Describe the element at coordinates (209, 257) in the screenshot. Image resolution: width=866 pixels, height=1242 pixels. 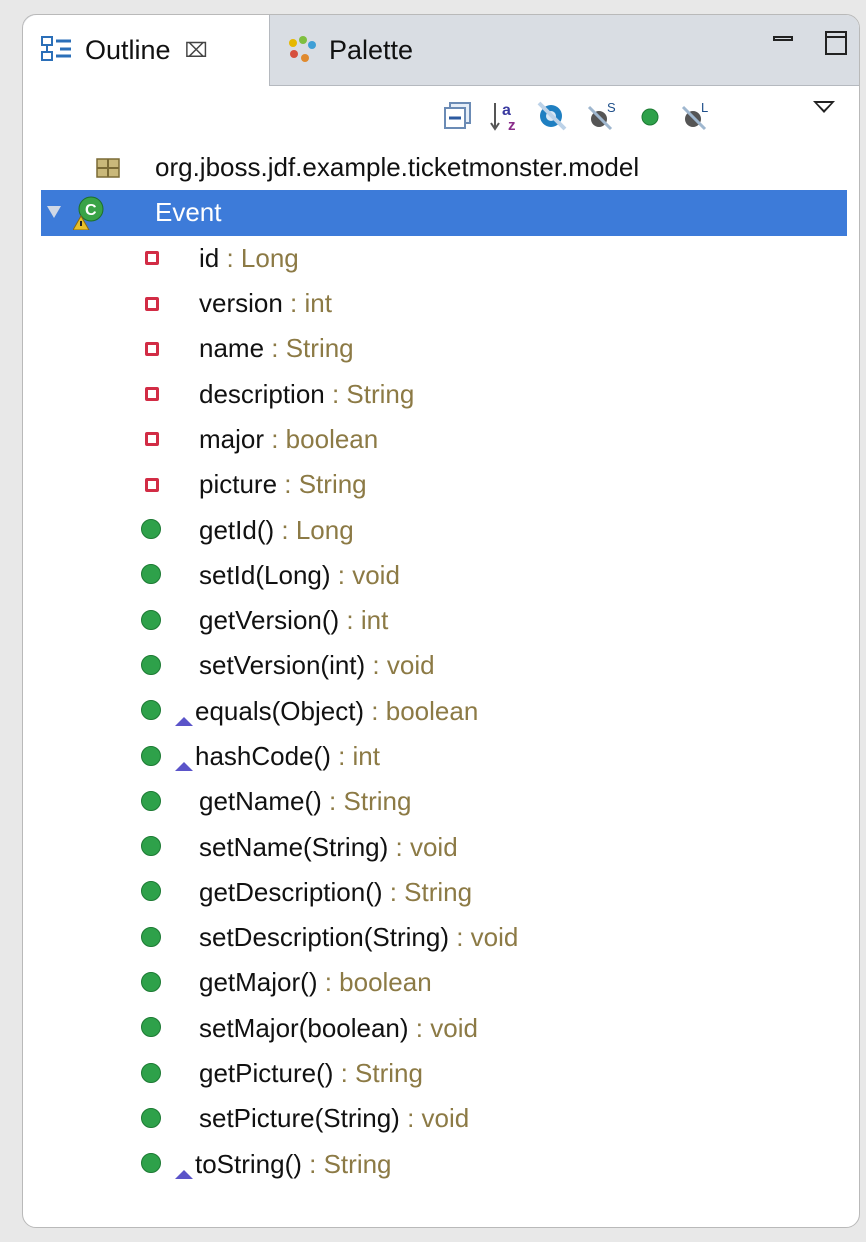
I see `member-name: id` at that location.